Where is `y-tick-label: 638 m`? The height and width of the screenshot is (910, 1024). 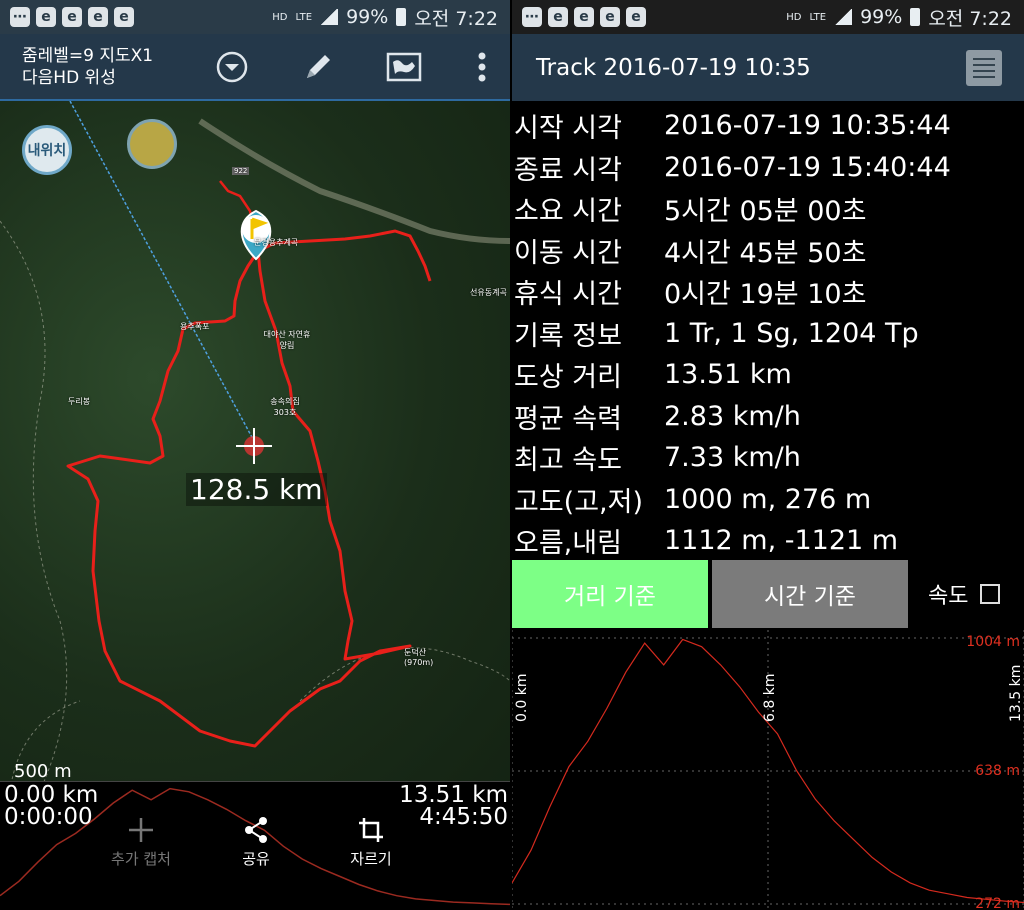
y-tick-label: 638 m is located at coordinates (997, 771).